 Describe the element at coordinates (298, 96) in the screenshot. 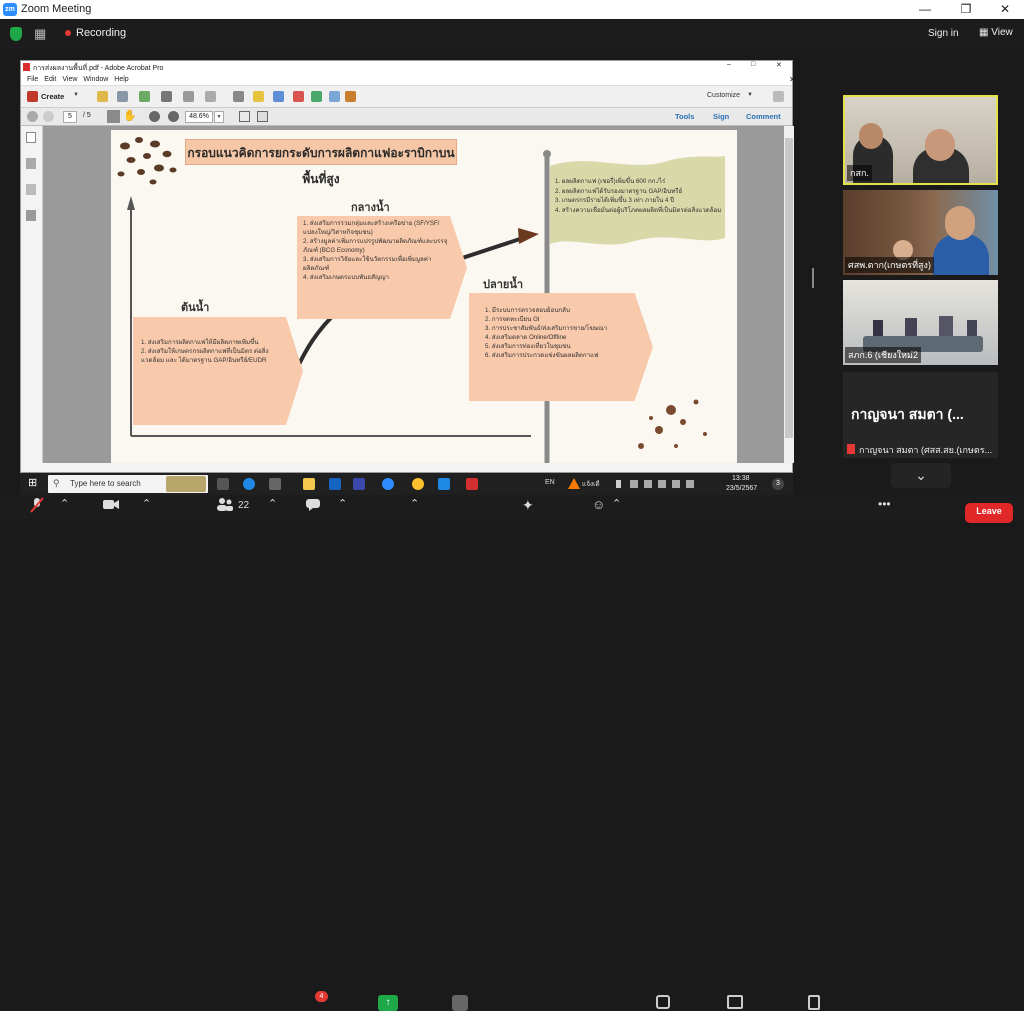

I see `delete-icon` at that location.